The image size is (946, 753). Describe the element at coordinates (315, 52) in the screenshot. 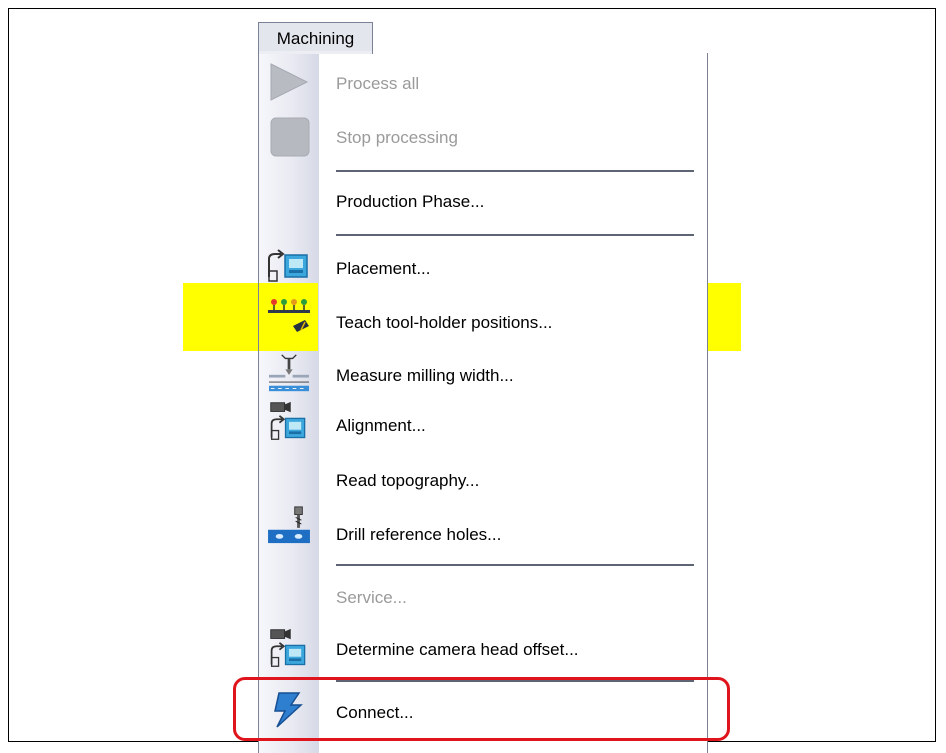

I see `menu-tab-join` at that location.